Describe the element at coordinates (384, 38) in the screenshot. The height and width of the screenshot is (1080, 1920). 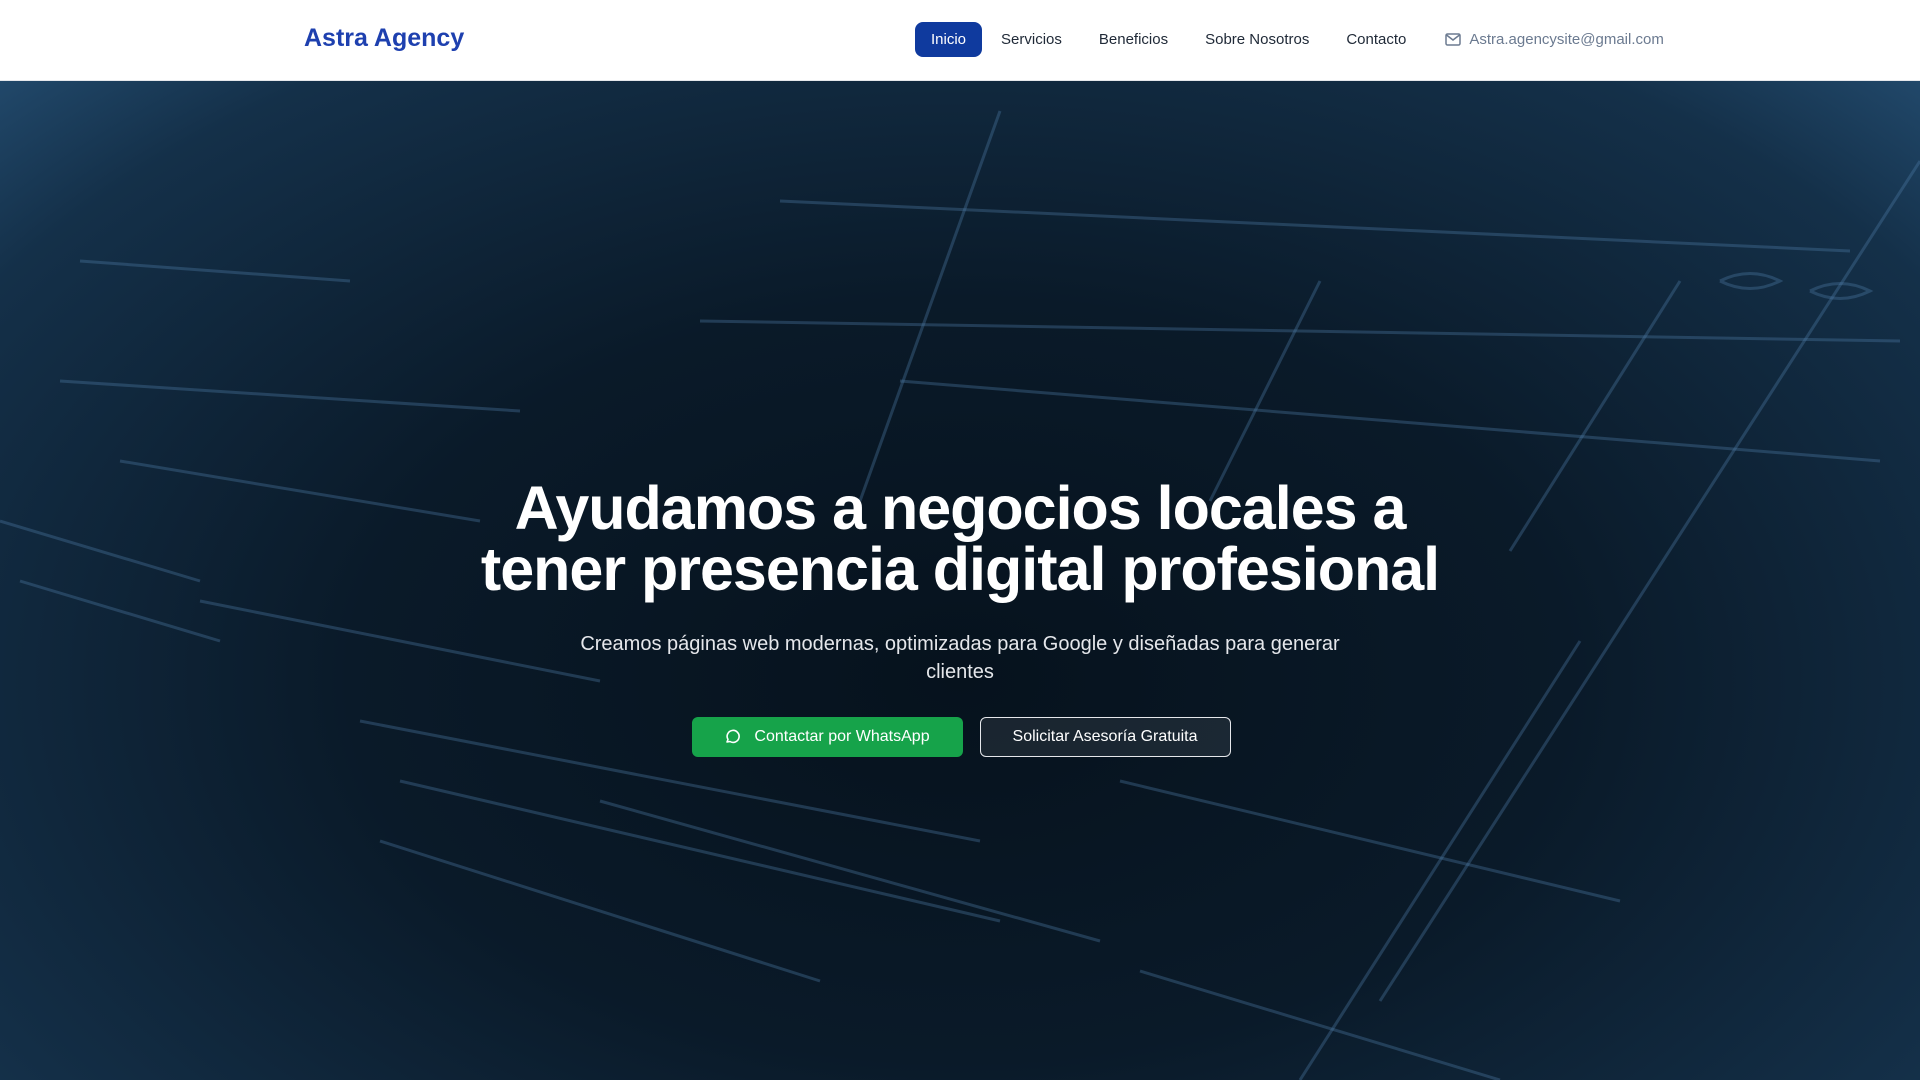
I see `logo: Astra Agency` at that location.